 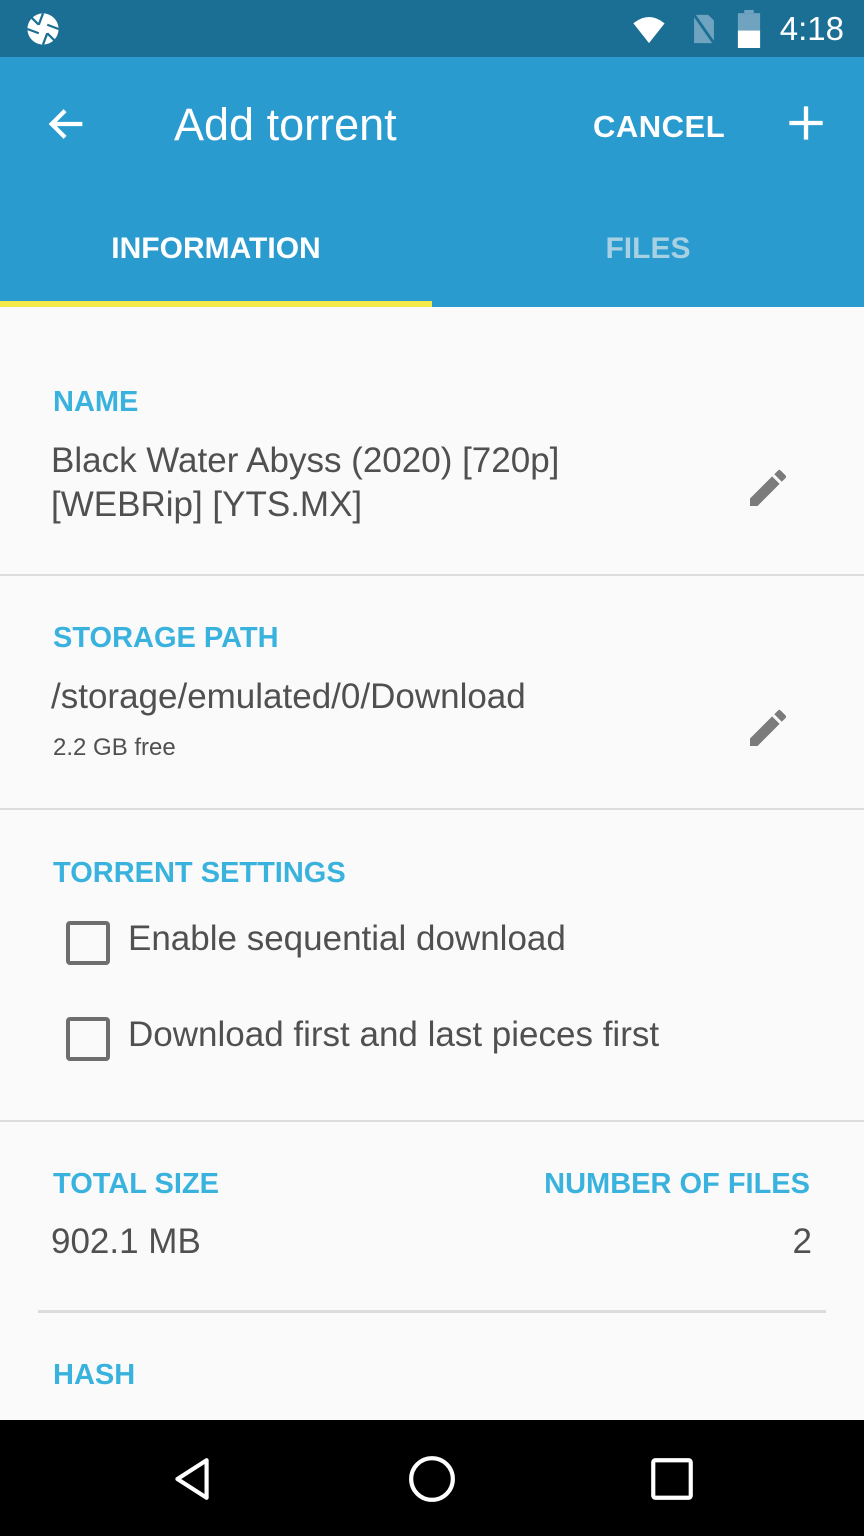 What do you see at coordinates (114, 747) in the screenshot?
I see `free-space: 2.2 GB free` at bounding box center [114, 747].